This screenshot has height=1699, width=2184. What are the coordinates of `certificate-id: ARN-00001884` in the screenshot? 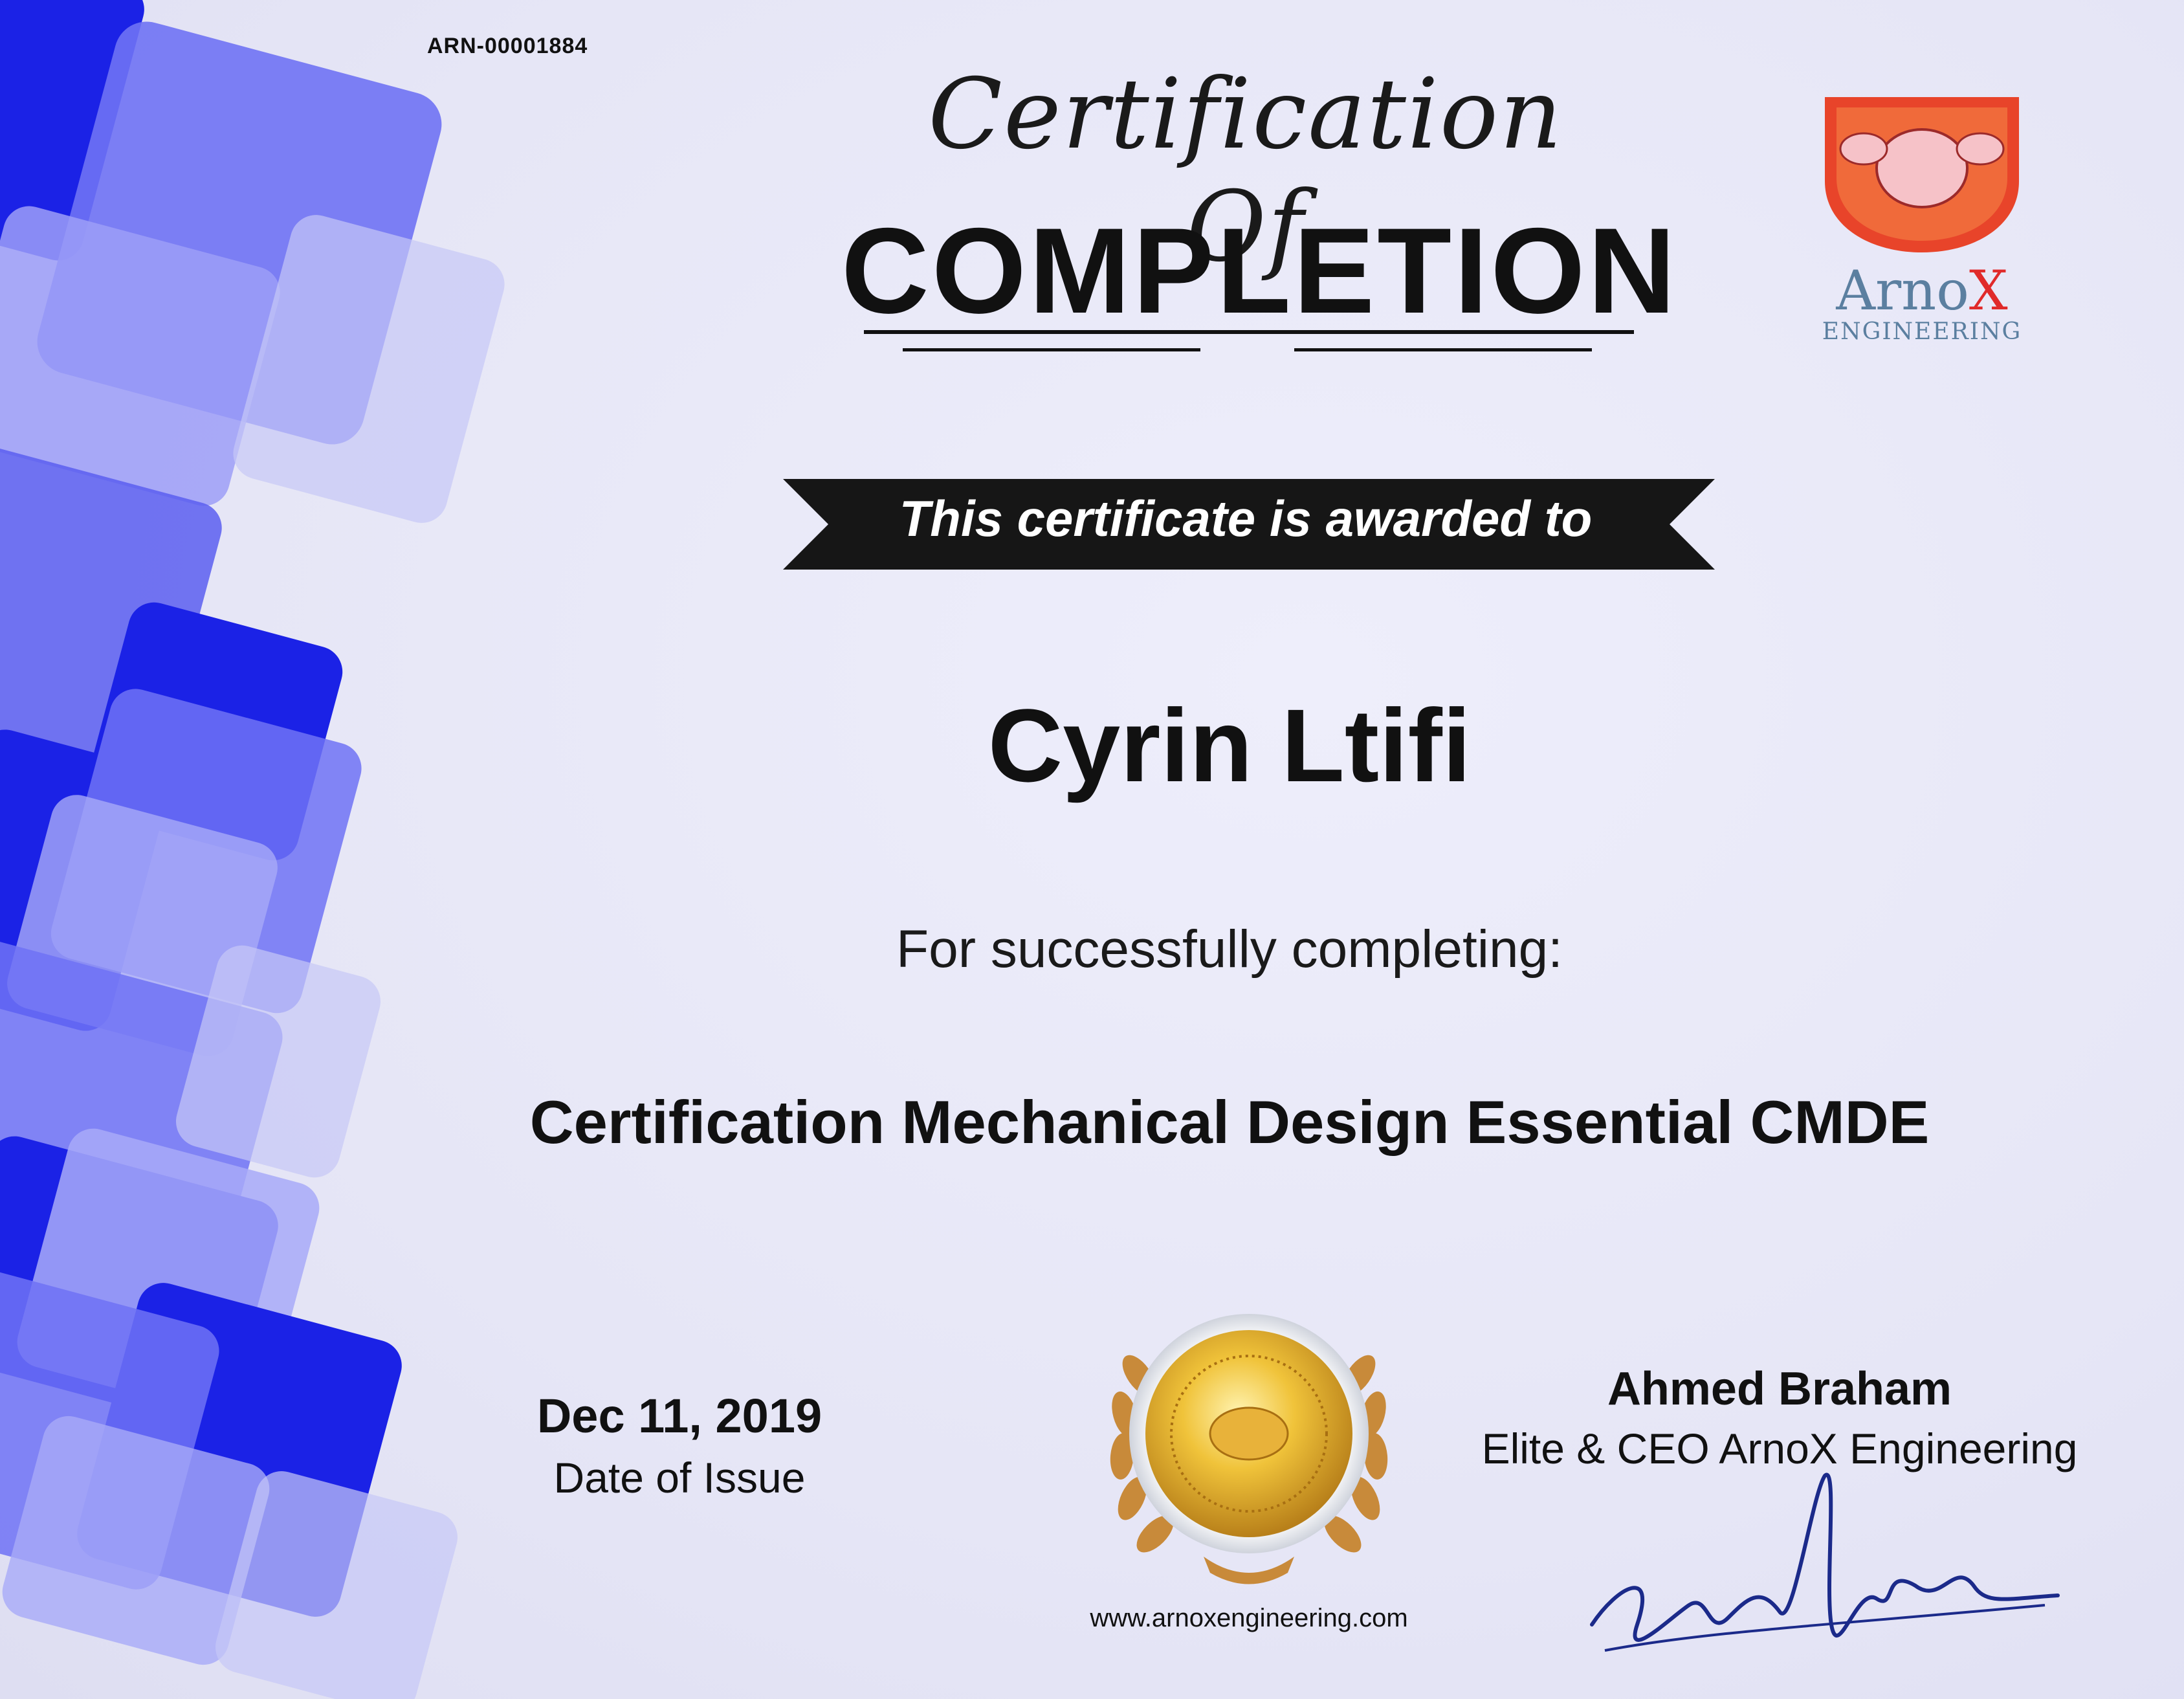 It's located at (507, 46).